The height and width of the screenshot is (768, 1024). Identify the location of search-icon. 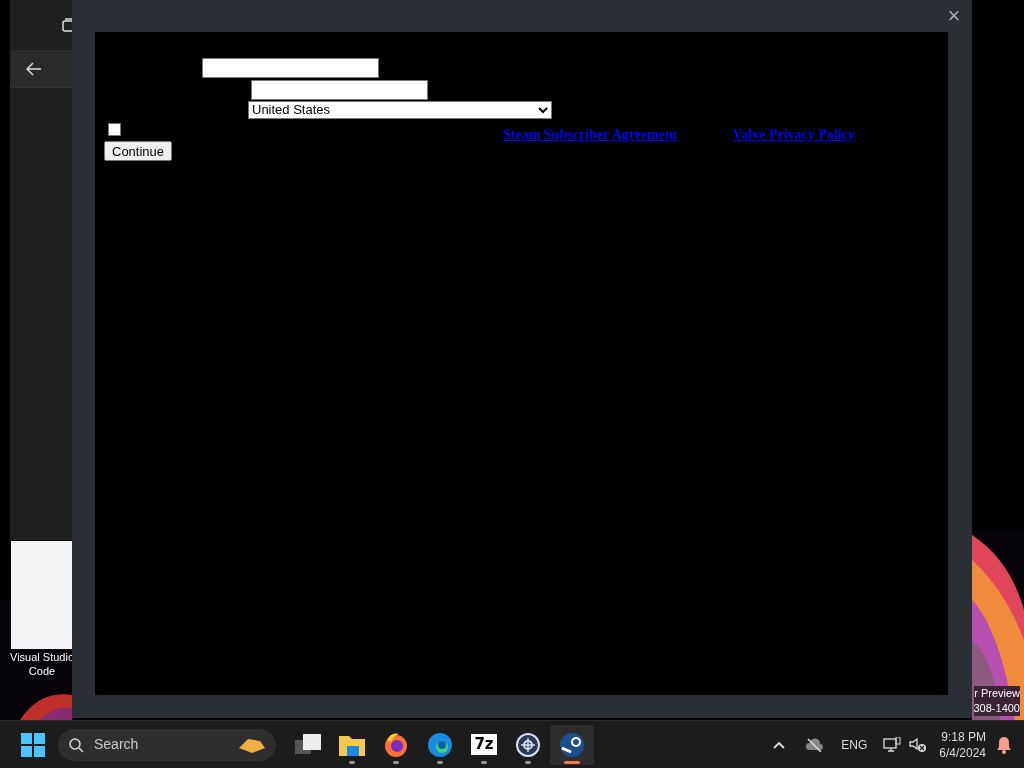
(76, 744).